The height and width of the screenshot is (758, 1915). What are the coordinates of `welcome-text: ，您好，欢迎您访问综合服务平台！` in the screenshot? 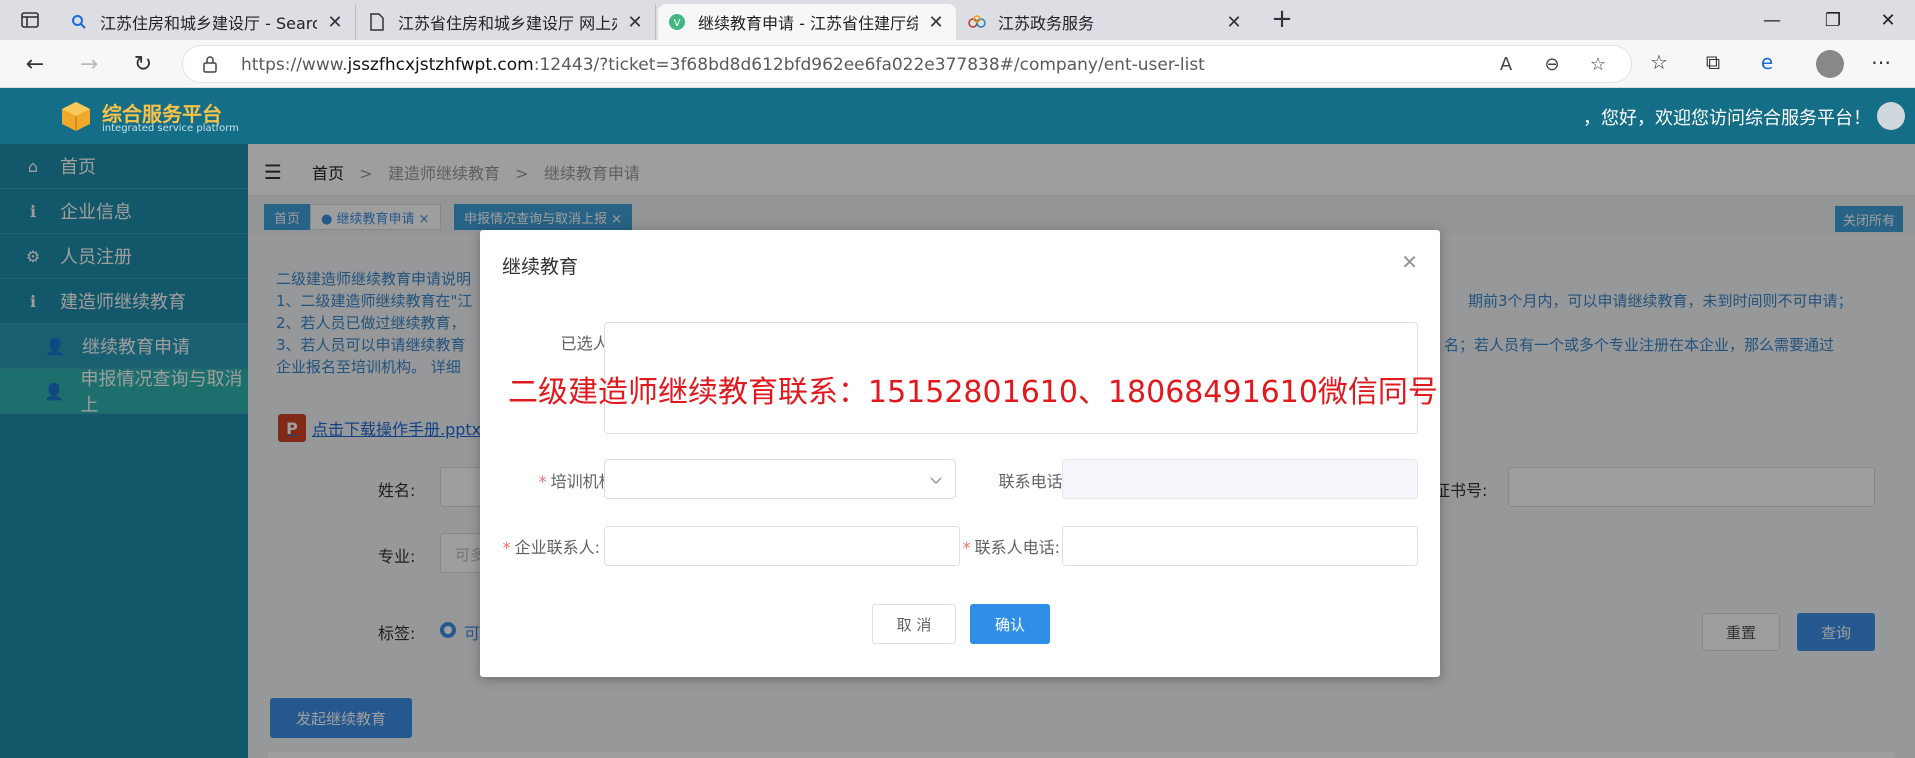 It's located at (1727, 118).